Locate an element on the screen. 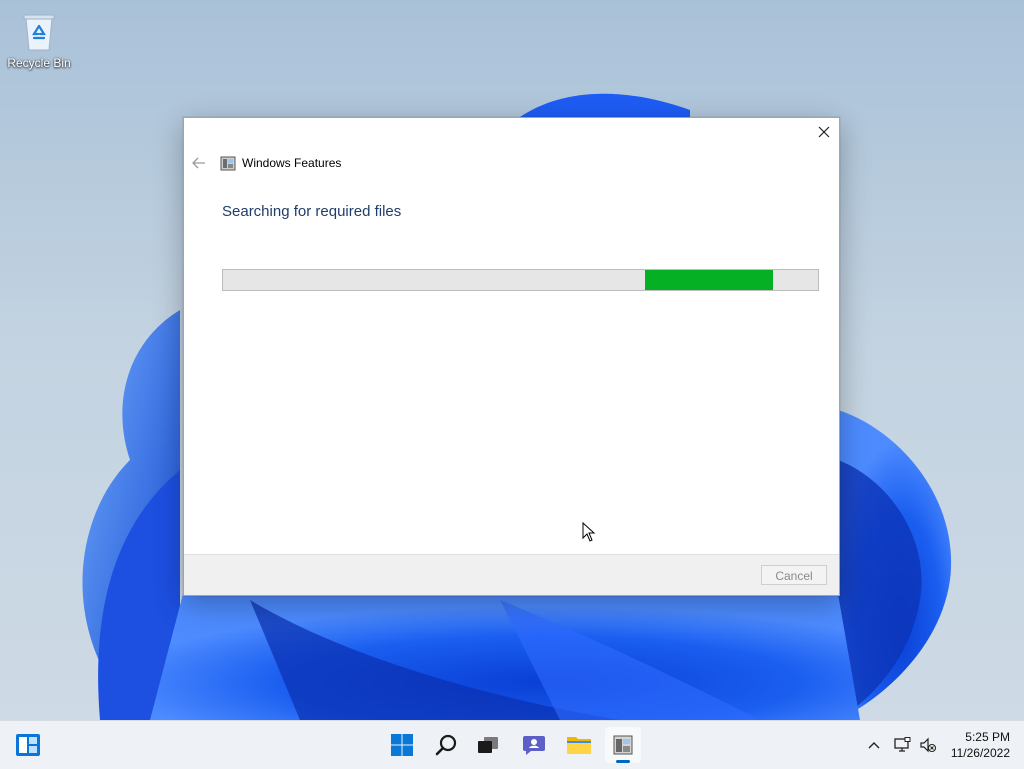  search-icon is located at coordinates (446, 745).